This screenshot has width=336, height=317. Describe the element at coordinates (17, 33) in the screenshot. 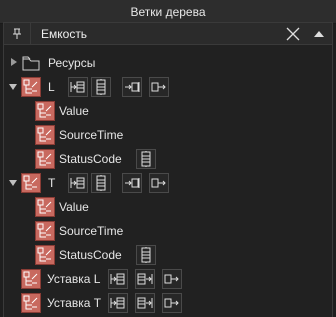

I see `pin-icon` at that location.